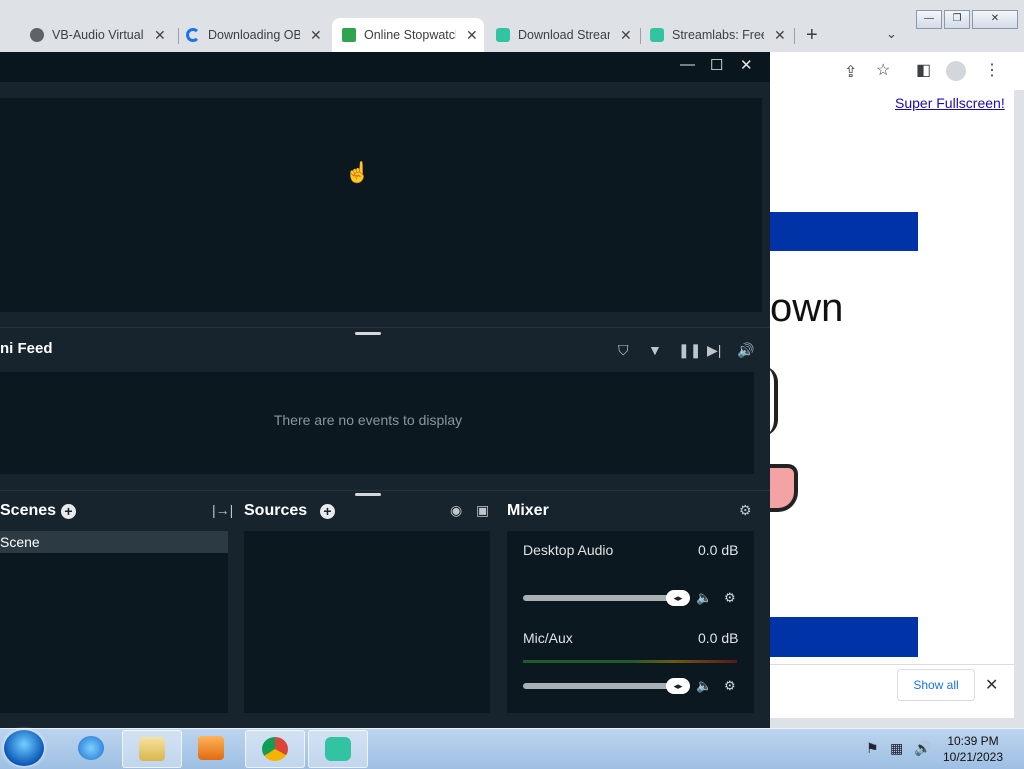 This screenshot has height=769, width=1024. Describe the element at coordinates (630, 661) in the screenshot. I see `audio-level-meter` at that location.